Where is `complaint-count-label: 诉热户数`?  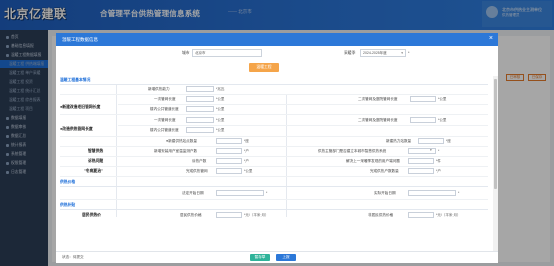
complaint-count-label: 诉热户数 is located at coordinates (199, 161).